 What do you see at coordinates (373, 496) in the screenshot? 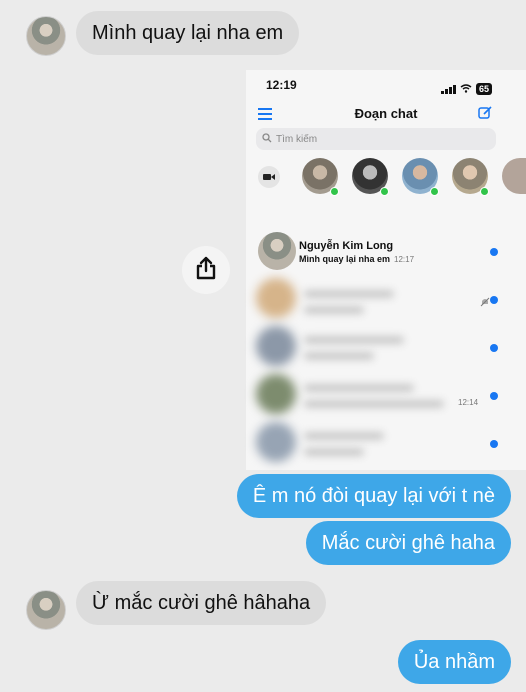
I see `message-outgoing-1: Ê m nó đòi quay lại với t nè` at bounding box center [373, 496].